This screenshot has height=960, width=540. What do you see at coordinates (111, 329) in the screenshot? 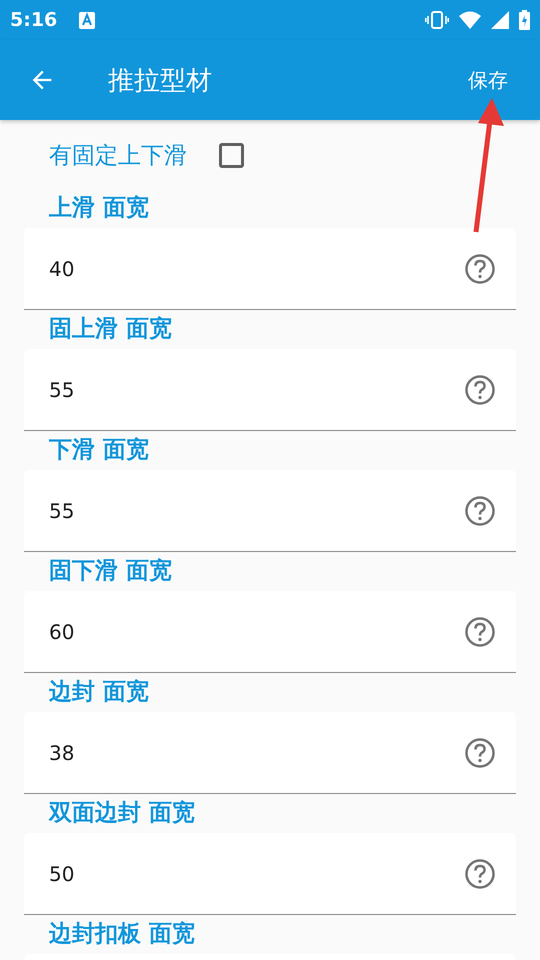
I see `field-label: 固上滑 面宽` at bounding box center [111, 329].